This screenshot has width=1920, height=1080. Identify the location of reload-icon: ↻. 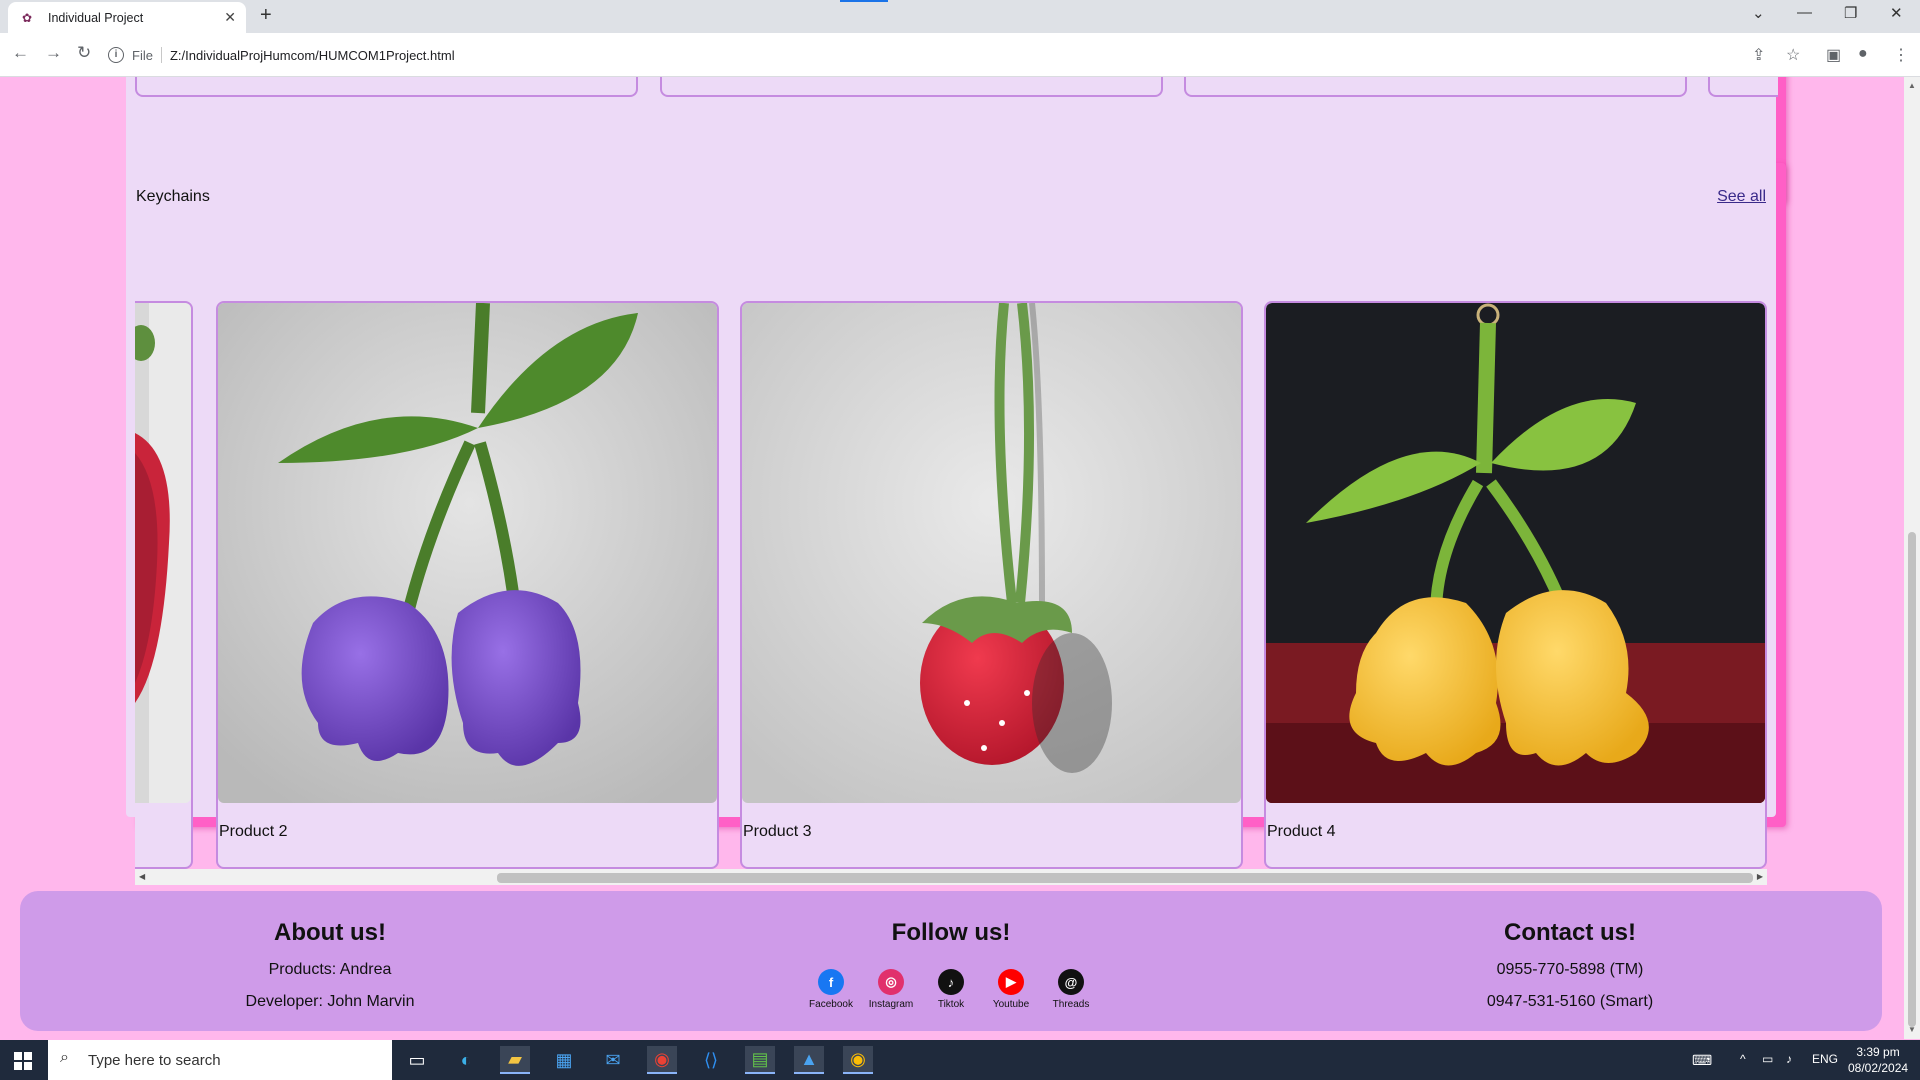
(84, 53).